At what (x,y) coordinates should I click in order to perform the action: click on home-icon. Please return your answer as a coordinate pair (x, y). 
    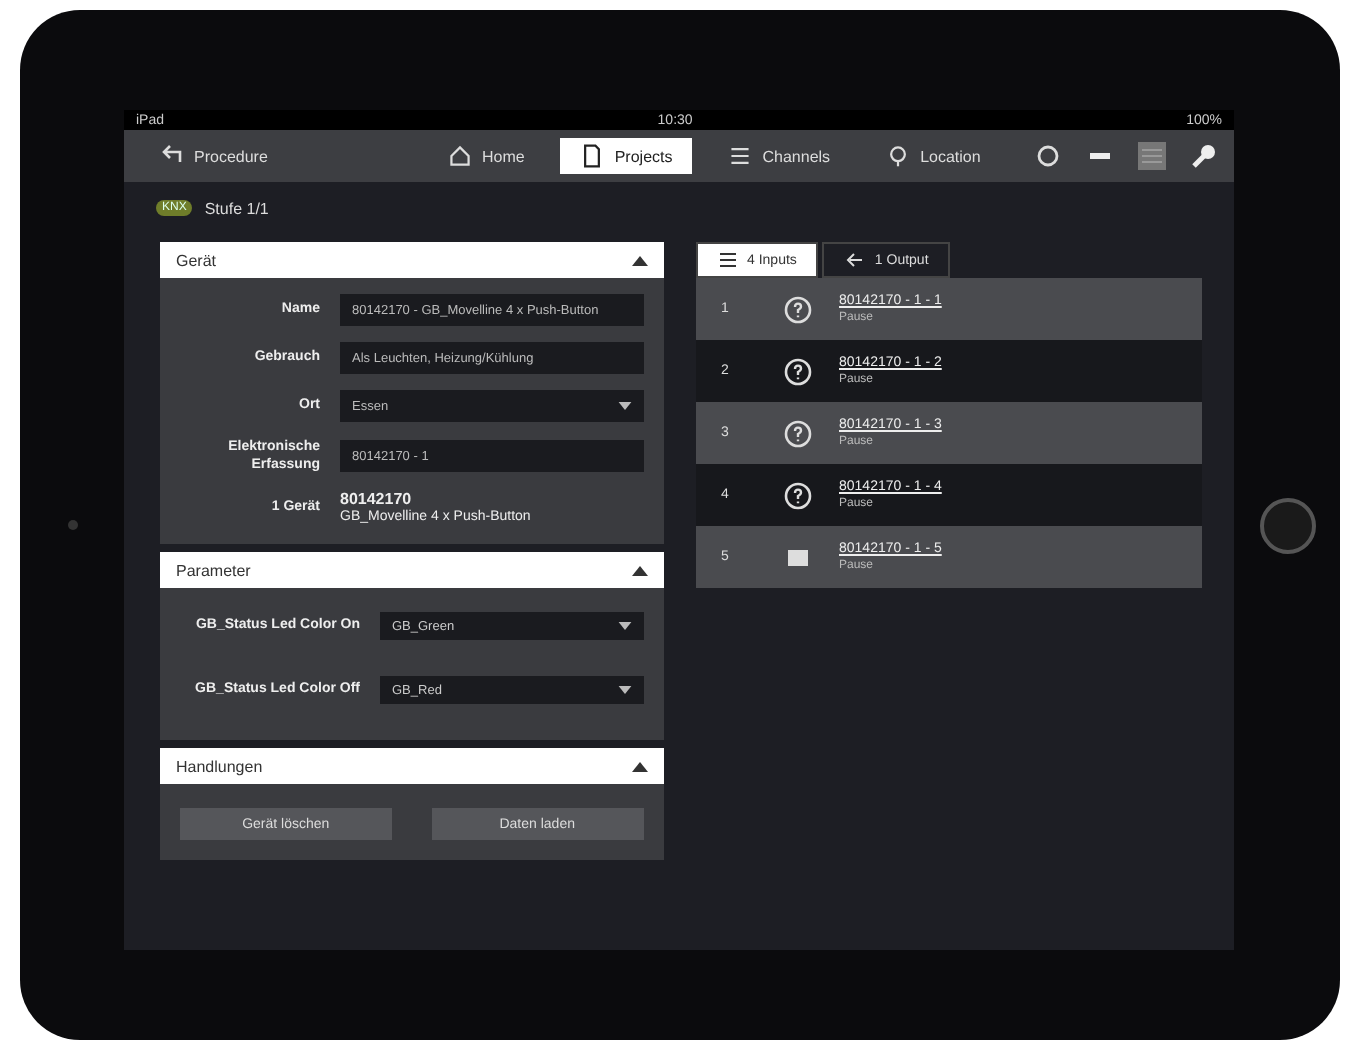
    Looking at the image, I should click on (460, 156).